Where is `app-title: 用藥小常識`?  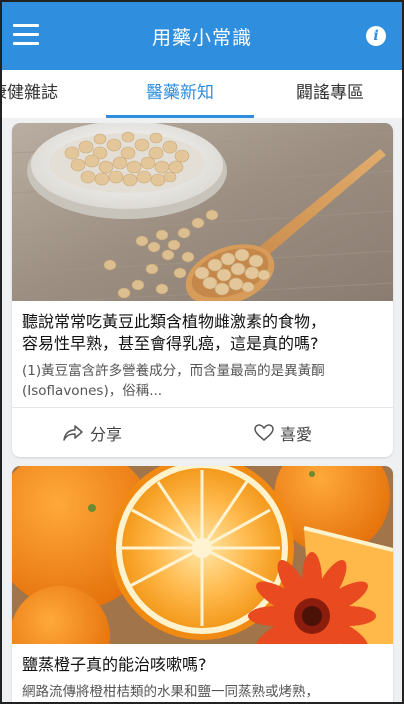
app-title: 用藥小常識 is located at coordinates (201, 37).